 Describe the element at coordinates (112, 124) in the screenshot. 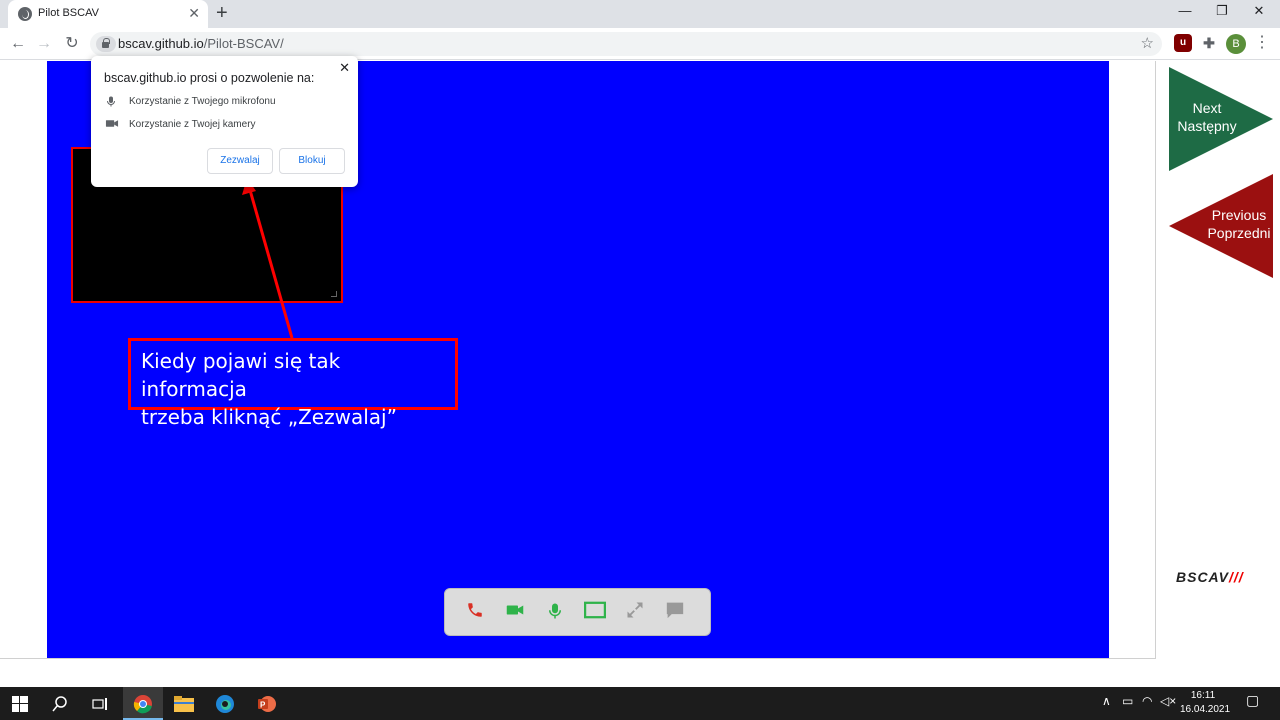

I see `camera-icon` at that location.